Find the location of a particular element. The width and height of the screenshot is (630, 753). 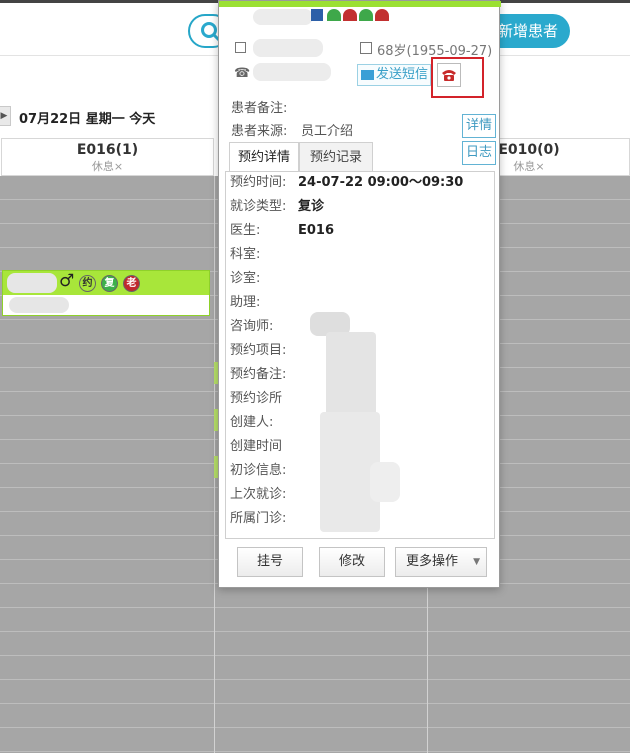

detail-label: 初诊信息: is located at coordinates (258, 470).